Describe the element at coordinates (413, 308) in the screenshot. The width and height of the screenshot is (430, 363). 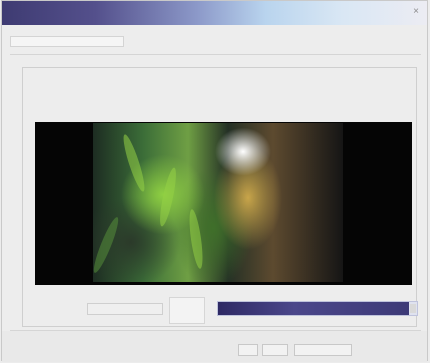
I see `progress-thumb` at that location.